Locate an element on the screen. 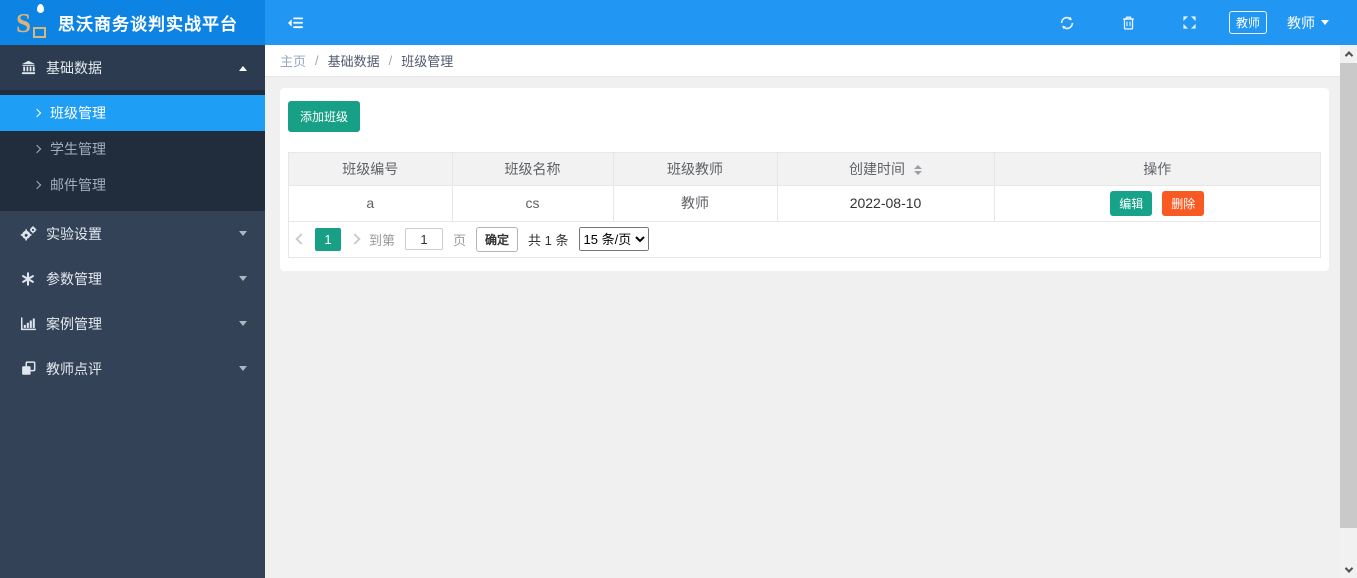 Image resolution: width=1357 pixels, height=578 pixels. scrollbar-thumb is located at coordinates (1348, 295).